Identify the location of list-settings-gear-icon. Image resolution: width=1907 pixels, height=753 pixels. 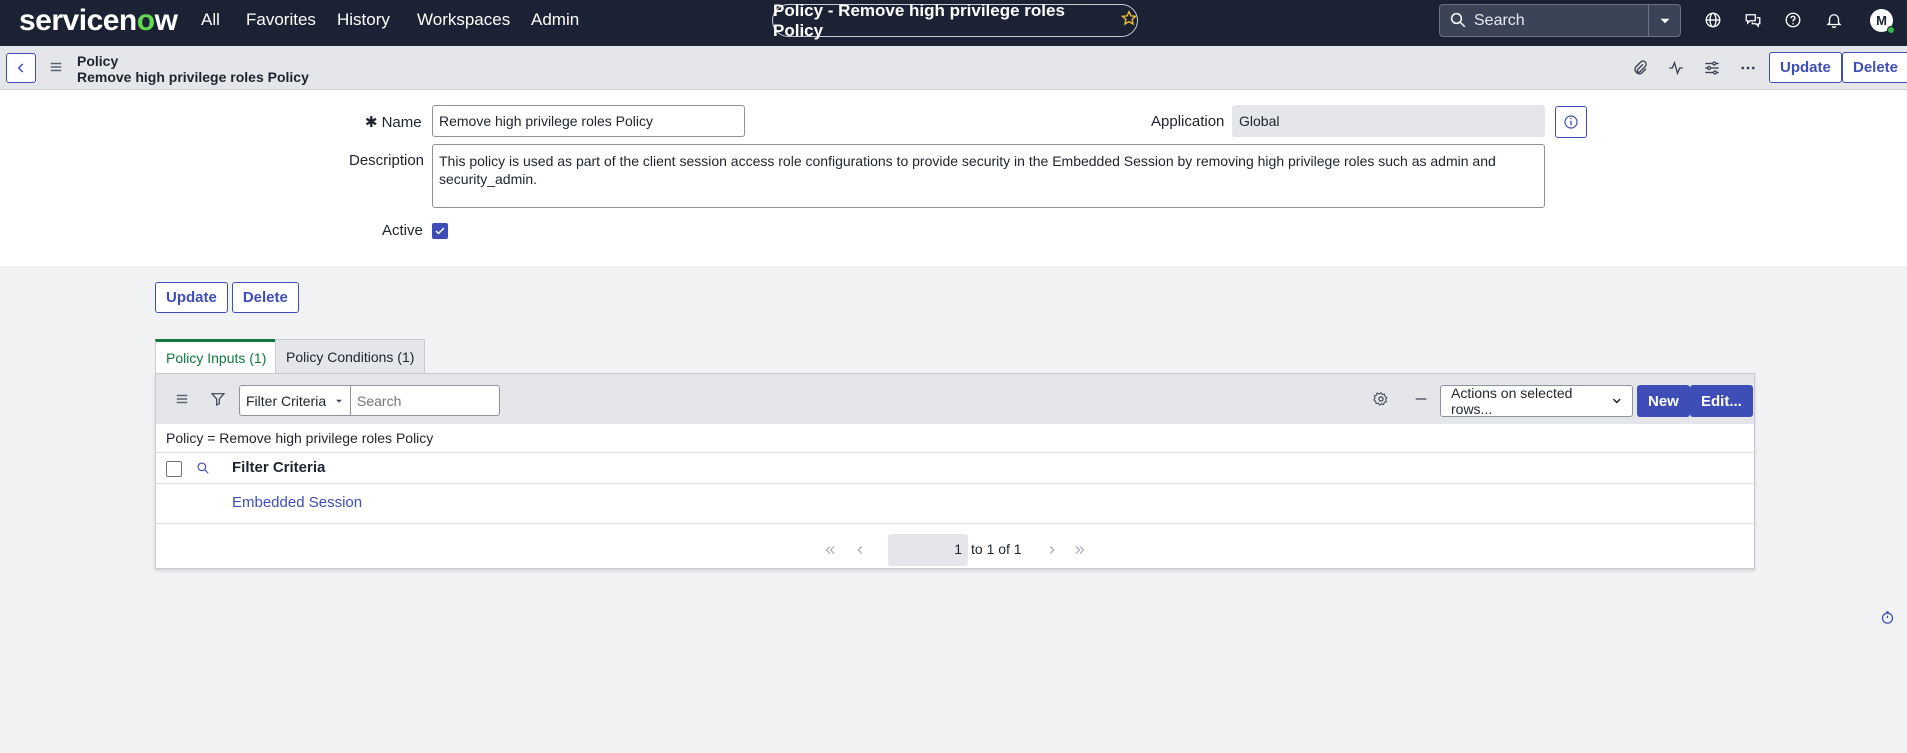
(1381, 399).